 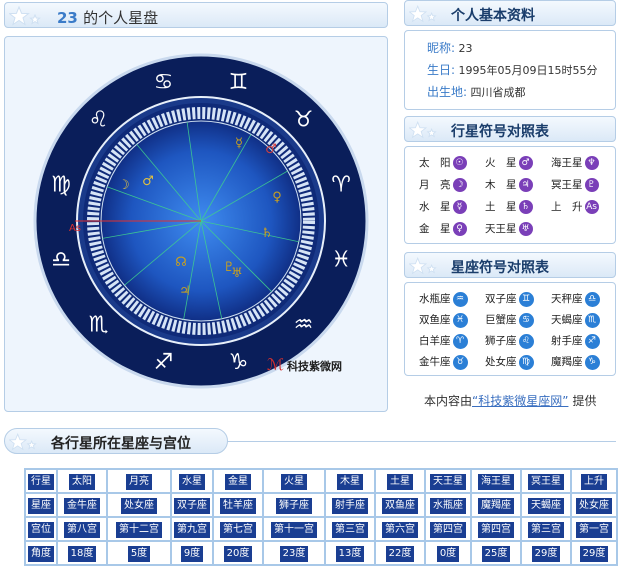 I want to click on chart-header: 23 的个人星盘, so click(x=196, y=15).